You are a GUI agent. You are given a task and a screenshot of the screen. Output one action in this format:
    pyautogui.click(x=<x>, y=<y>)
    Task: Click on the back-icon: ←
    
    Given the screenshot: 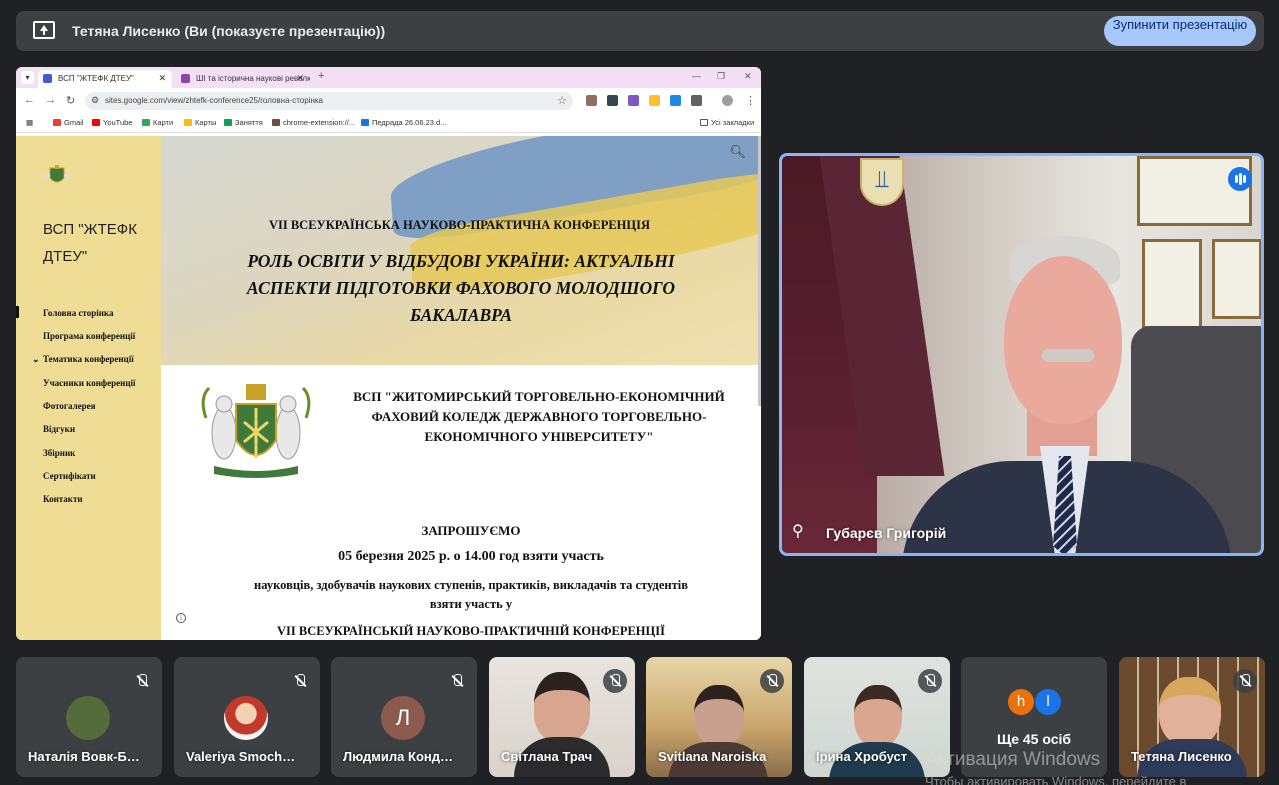 What is the action you would take?
    pyautogui.click(x=29, y=100)
    